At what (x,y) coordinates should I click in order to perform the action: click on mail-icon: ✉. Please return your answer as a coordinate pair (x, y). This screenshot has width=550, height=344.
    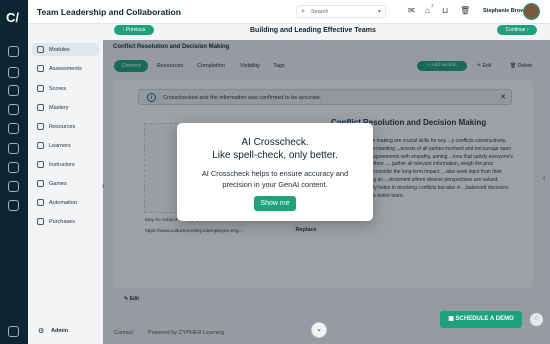
    Looking at the image, I should click on (411, 10).